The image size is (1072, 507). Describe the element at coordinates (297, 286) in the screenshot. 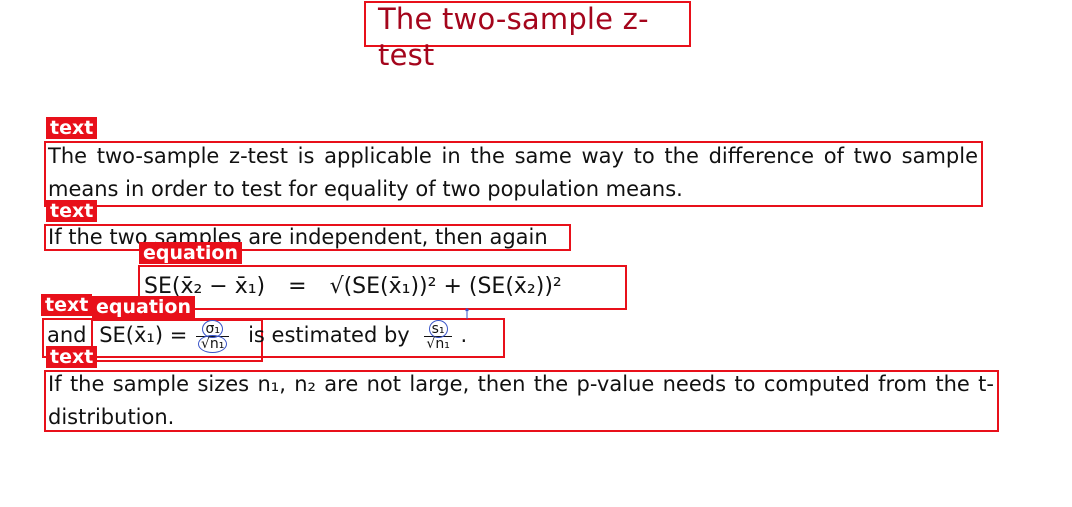

I see `equation-1-equals: =` at that location.